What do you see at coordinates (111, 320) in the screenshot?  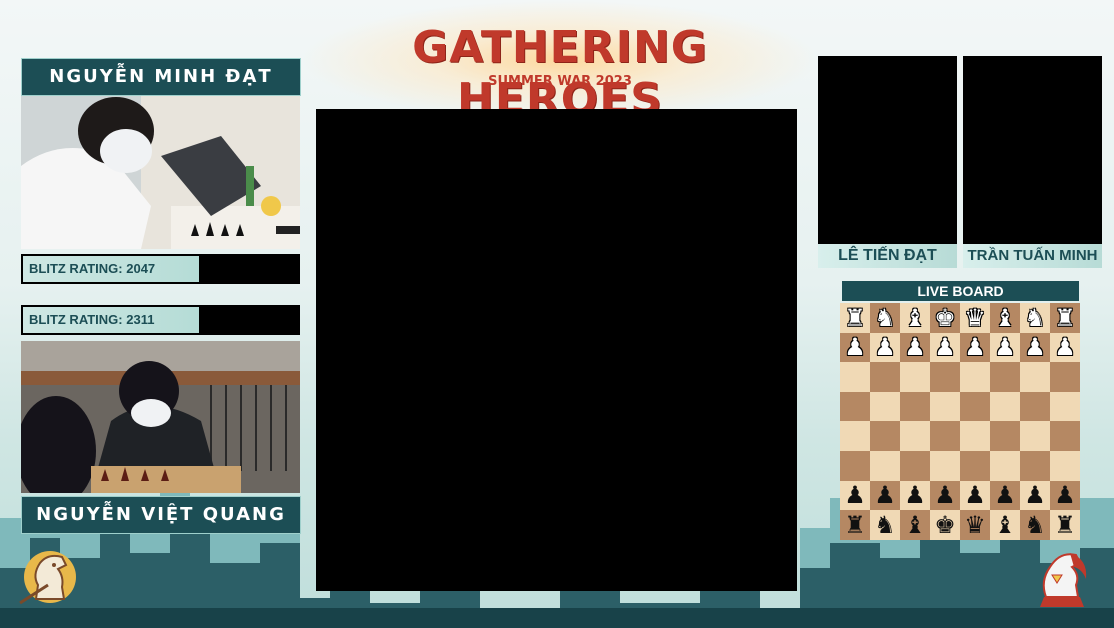 I see `player-rating-label: BLITZ RATING: 2311` at bounding box center [111, 320].